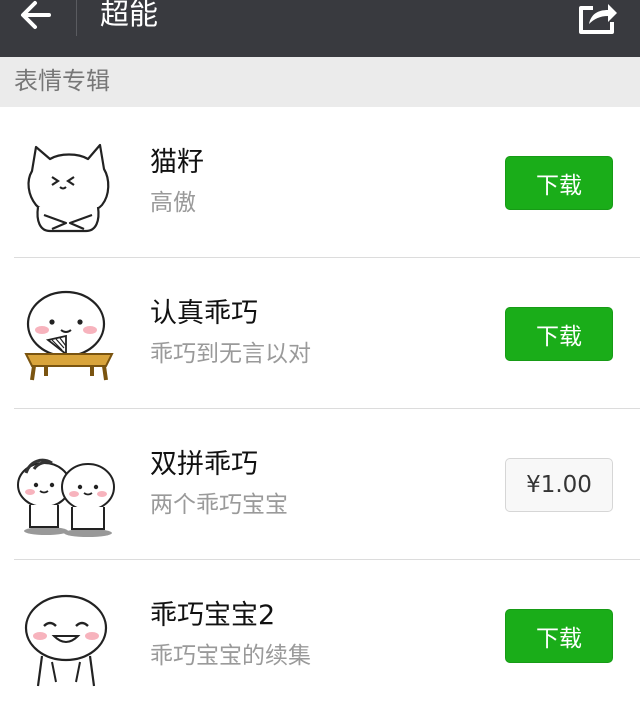 The image size is (640, 711). I want to click on item-description: 乖巧到无言以对, so click(230, 354).